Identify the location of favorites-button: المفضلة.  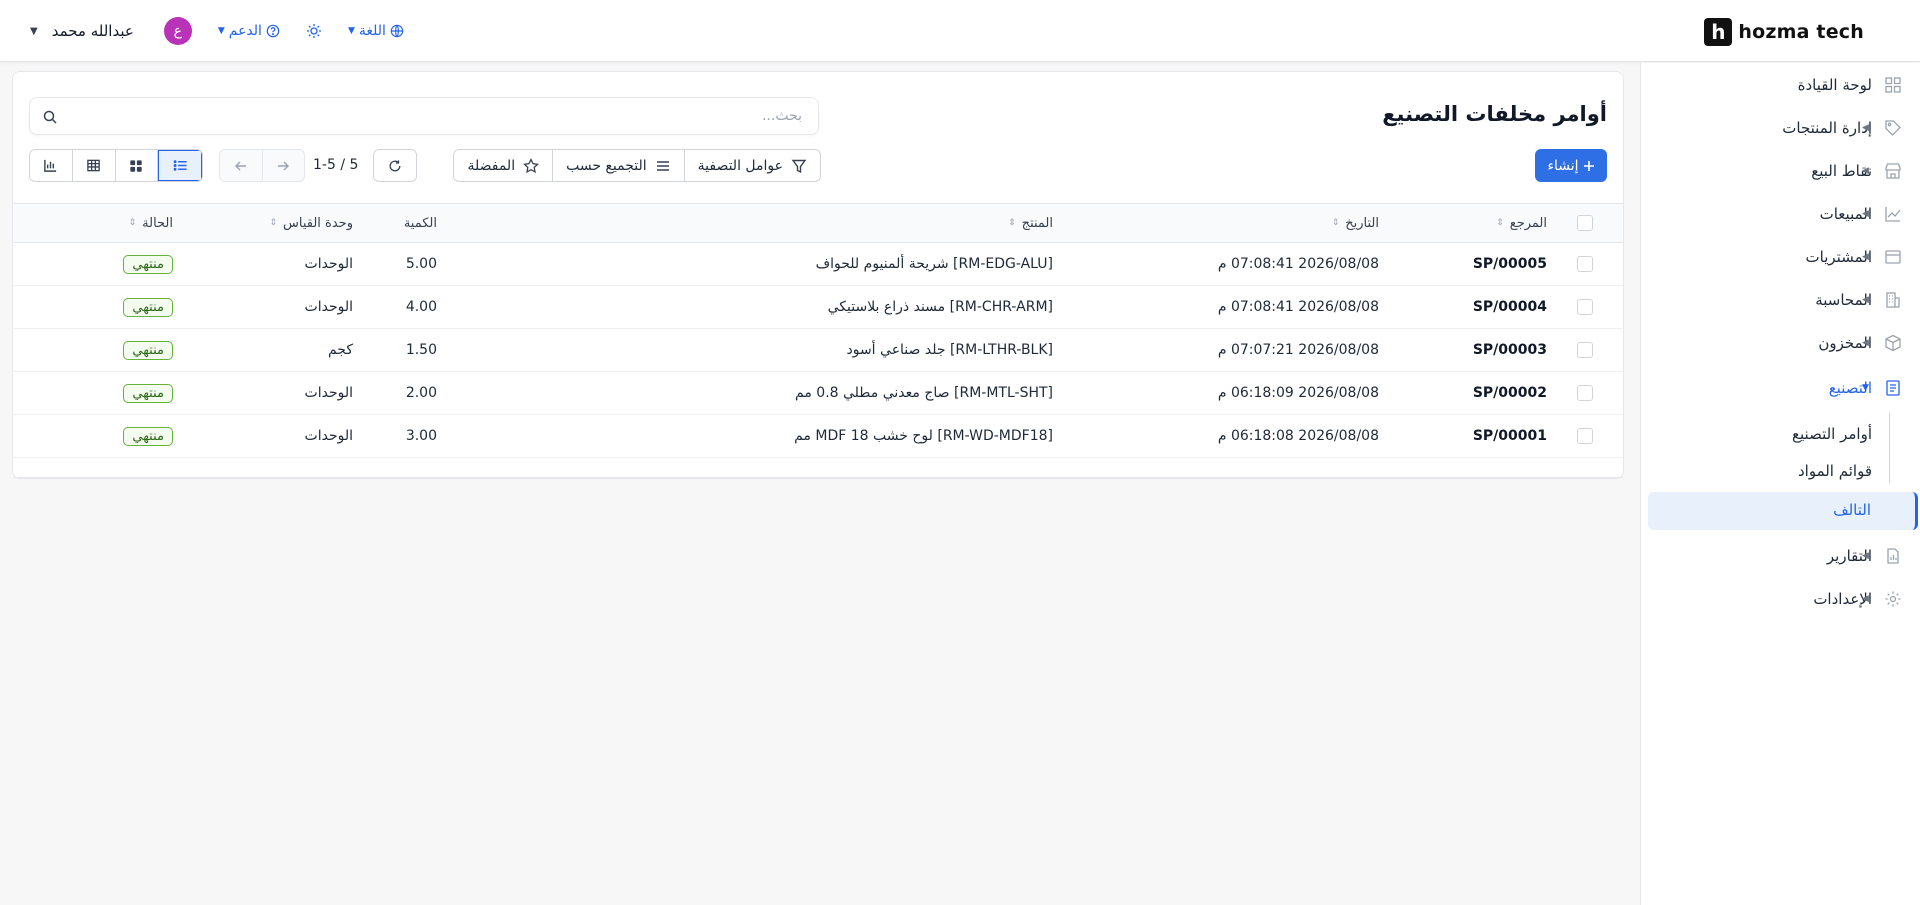
(503, 165).